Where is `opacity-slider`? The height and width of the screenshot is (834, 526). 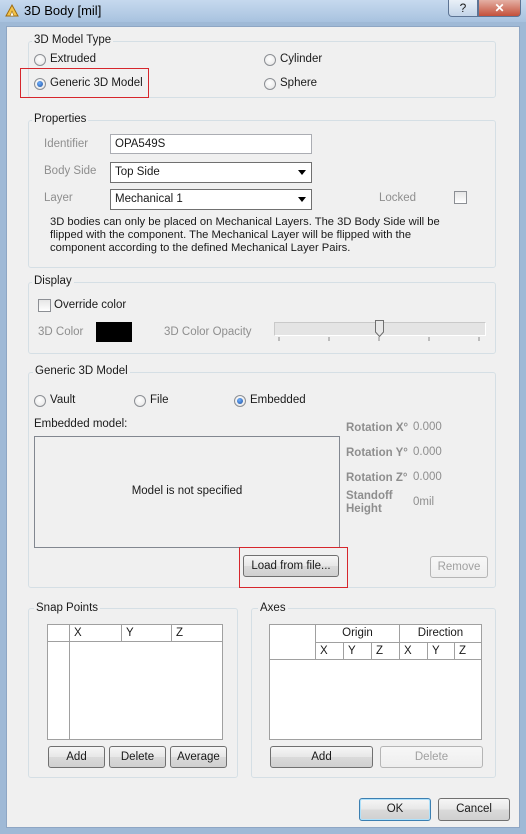 opacity-slider is located at coordinates (380, 332).